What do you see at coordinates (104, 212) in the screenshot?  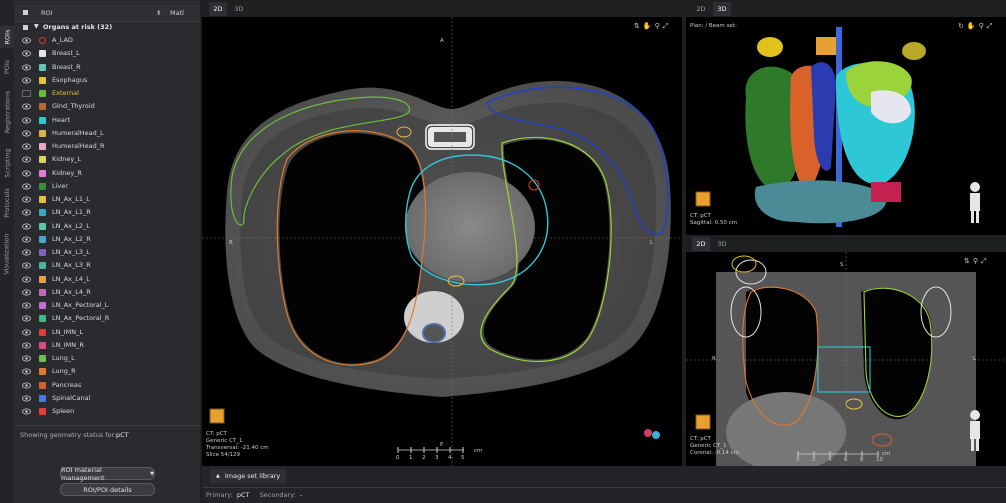 I see `roi-row: LN_Ax_L1_R` at bounding box center [104, 212].